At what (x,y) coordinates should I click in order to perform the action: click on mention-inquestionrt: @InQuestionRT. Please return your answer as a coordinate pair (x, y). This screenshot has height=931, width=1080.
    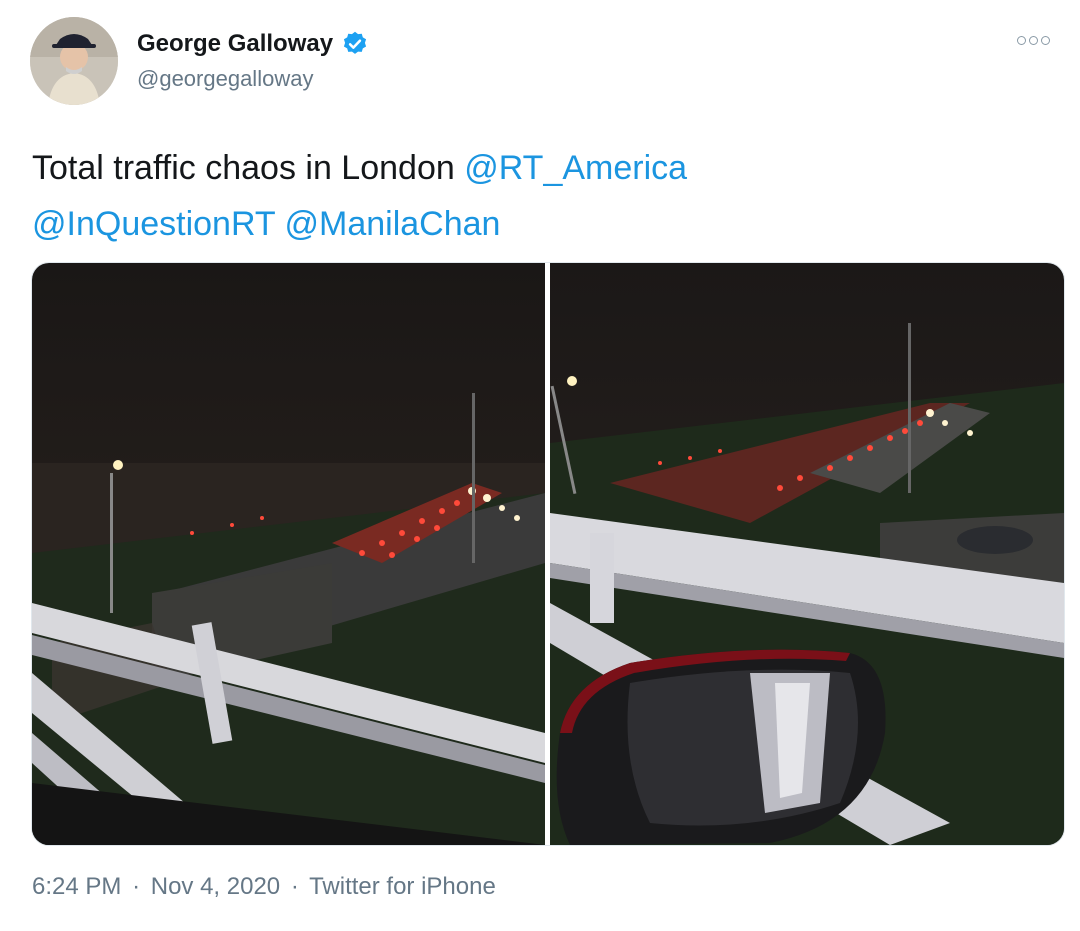
    Looking at the image, I should click on (153, 224).